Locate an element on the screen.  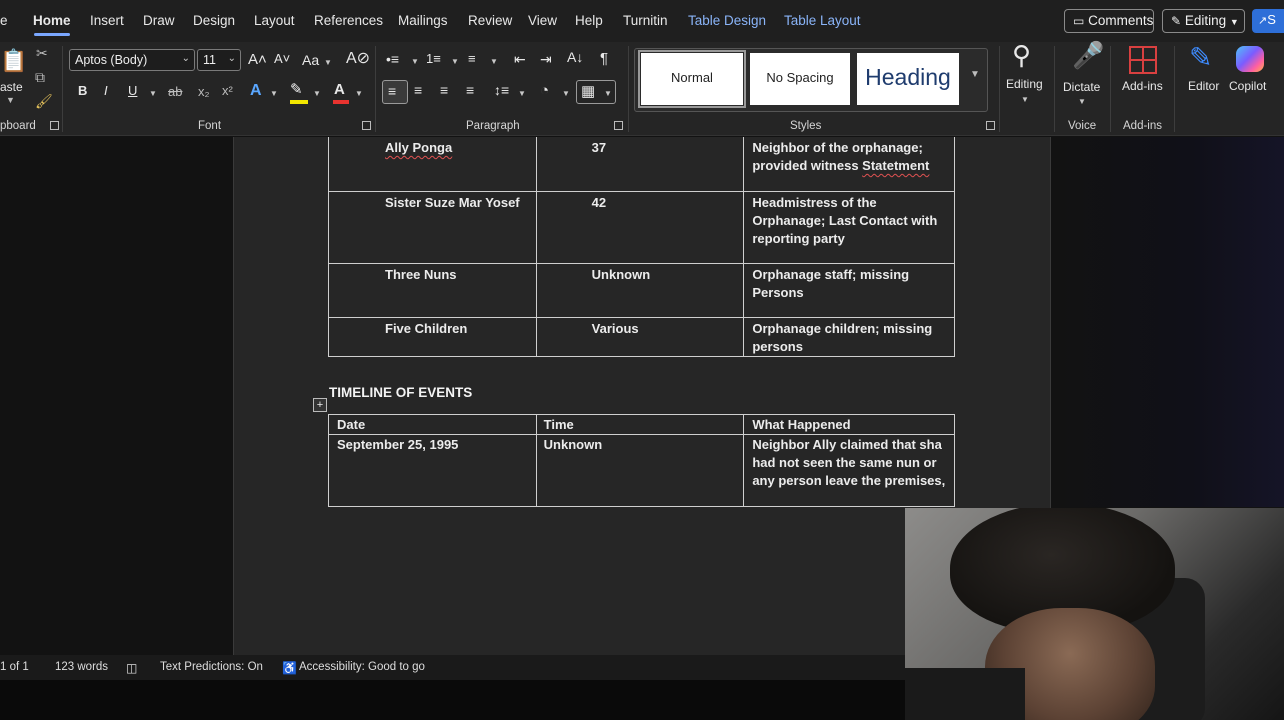
highlight-icon: ✎ is located at coordinates (296, 89).